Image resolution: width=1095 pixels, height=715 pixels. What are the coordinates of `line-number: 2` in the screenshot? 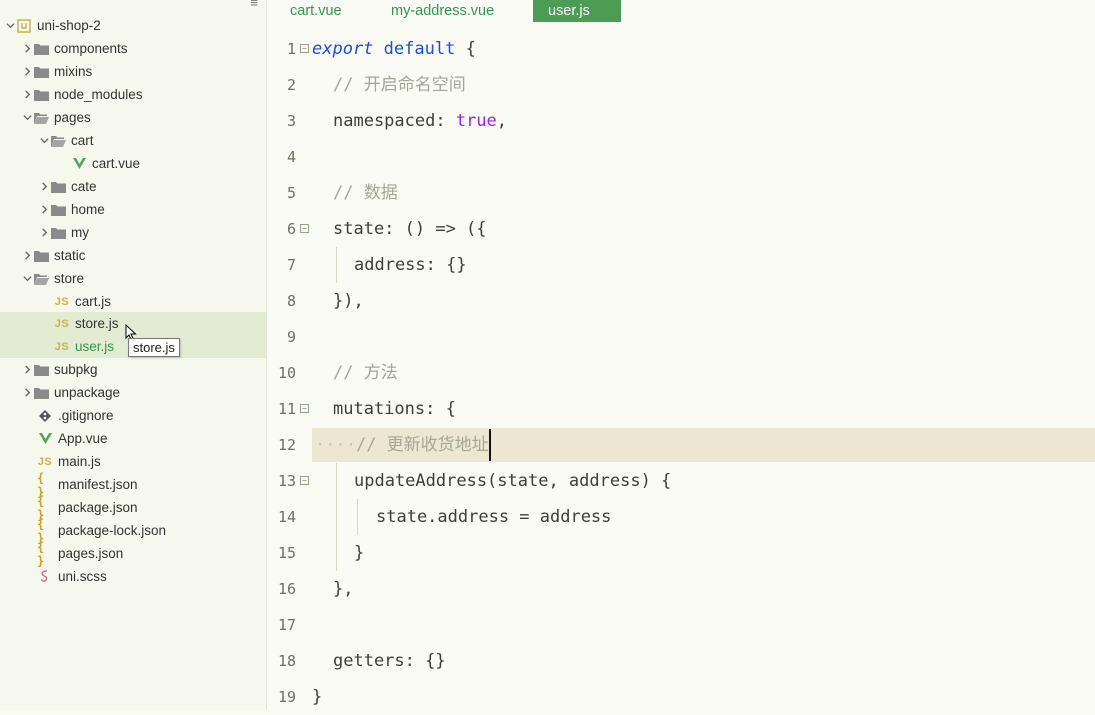 It's located at (291, 85).